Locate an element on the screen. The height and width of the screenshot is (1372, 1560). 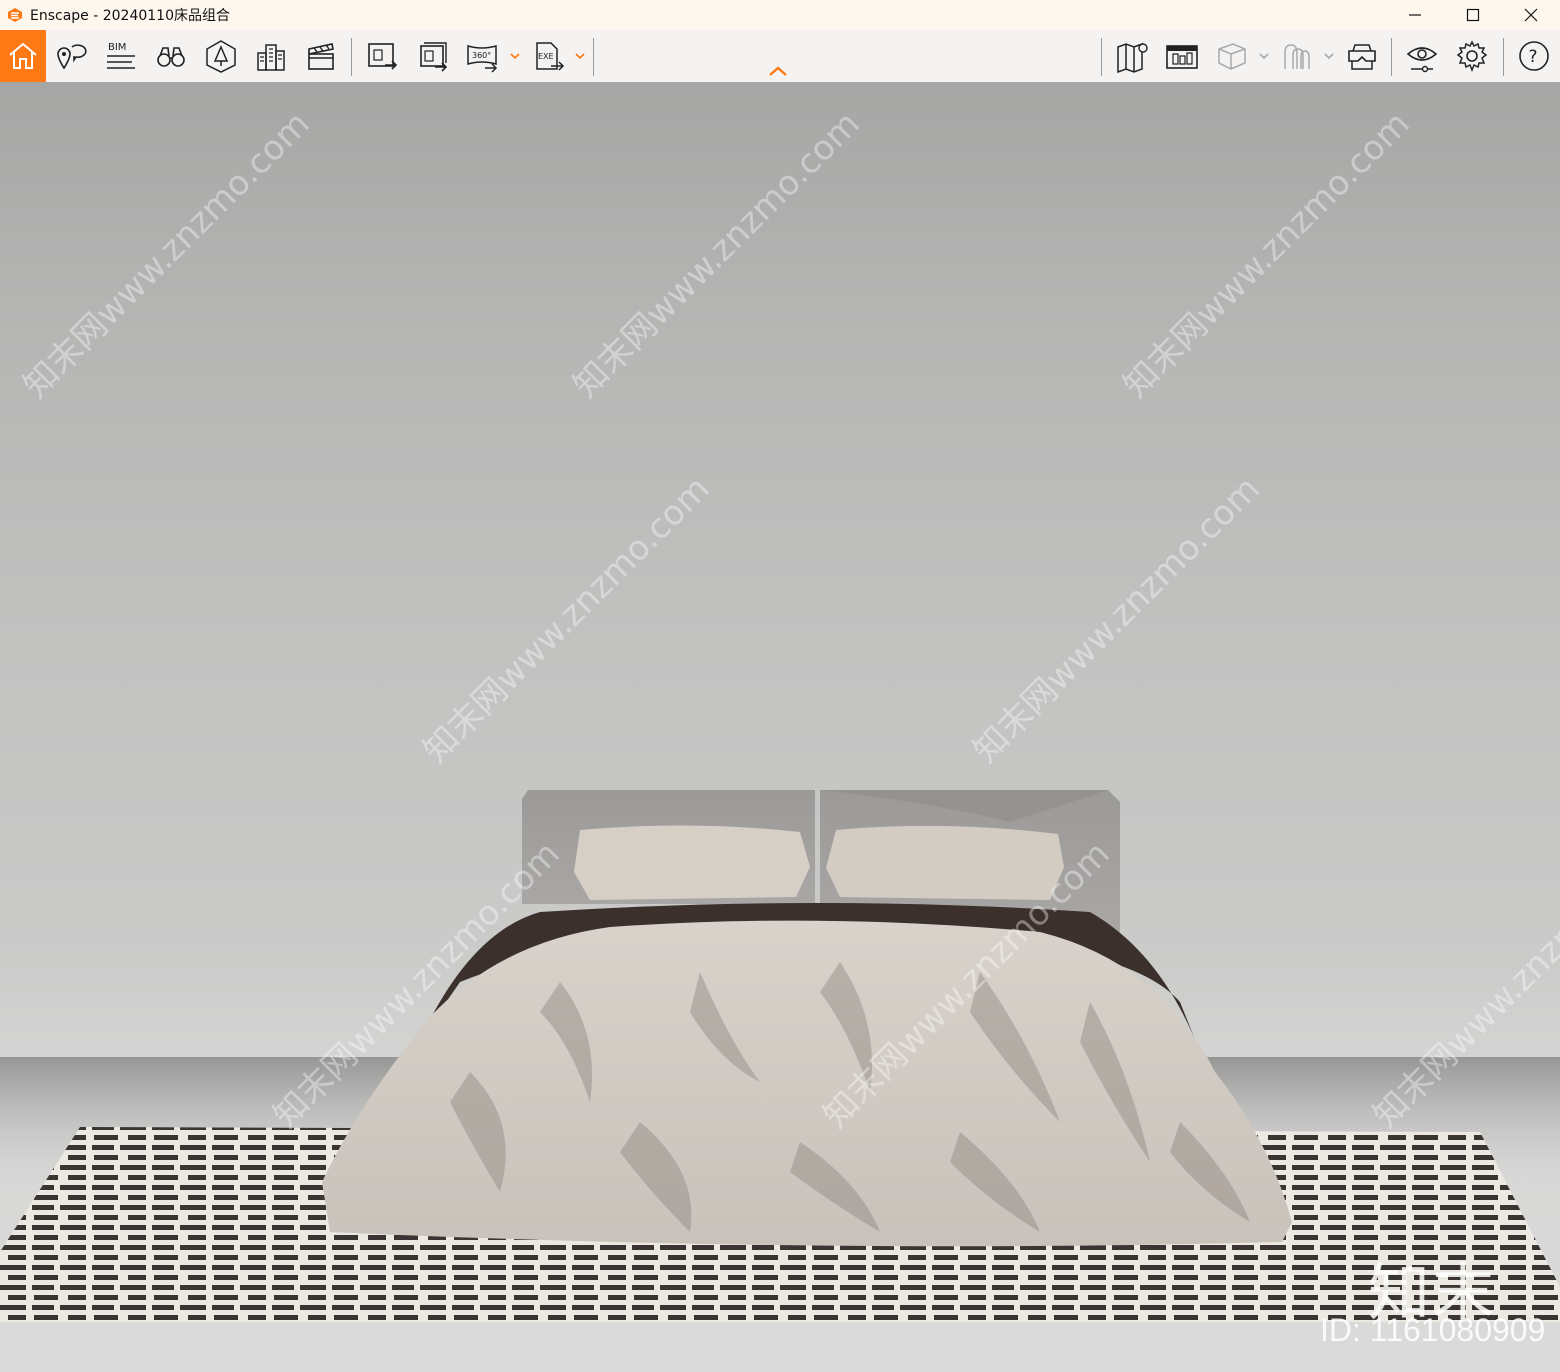
home-icon is located at coordinates (23, 55).